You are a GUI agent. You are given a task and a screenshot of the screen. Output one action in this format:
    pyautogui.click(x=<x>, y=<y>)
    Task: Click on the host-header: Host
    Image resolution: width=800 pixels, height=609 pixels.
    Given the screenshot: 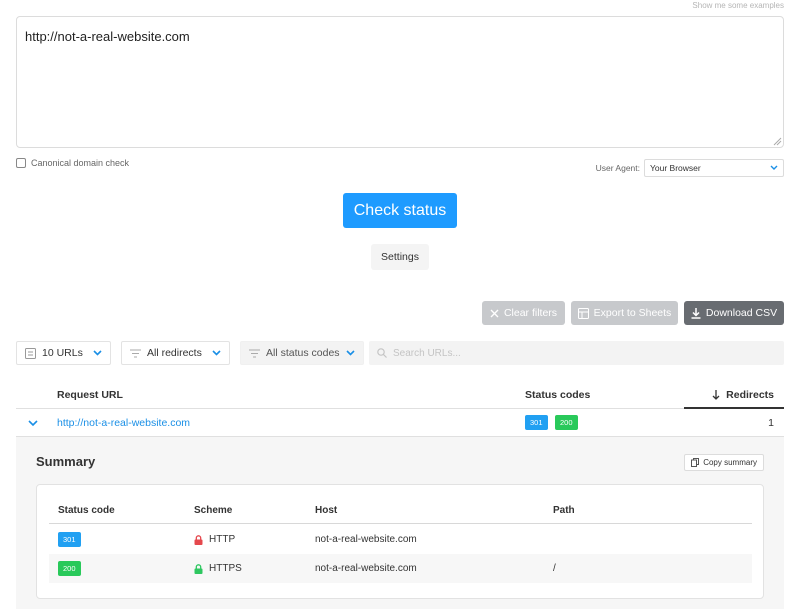 What is the action you would take?
    pyautogui.click(x=326, y=510)
    